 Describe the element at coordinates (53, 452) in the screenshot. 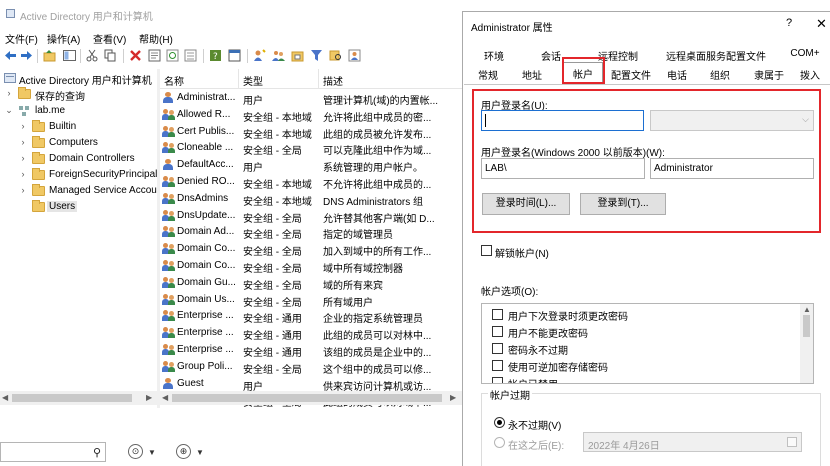

I see `search-input: ⚲` at that location.